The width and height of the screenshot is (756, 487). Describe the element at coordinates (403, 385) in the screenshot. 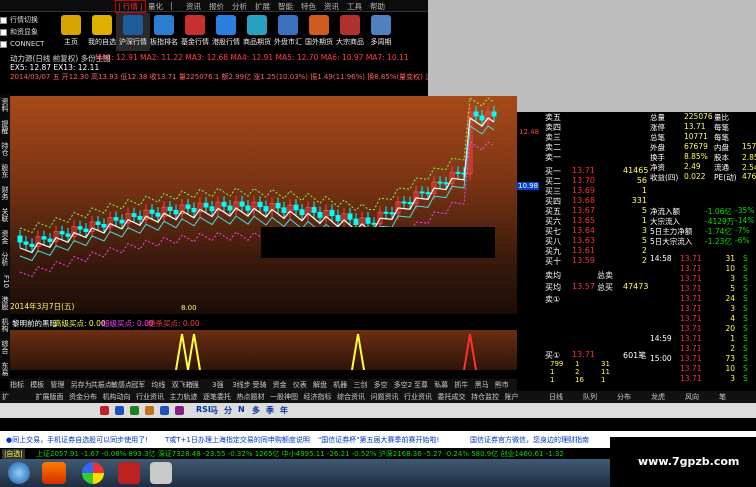

I see `indicator-tab: 多空2` at that location.